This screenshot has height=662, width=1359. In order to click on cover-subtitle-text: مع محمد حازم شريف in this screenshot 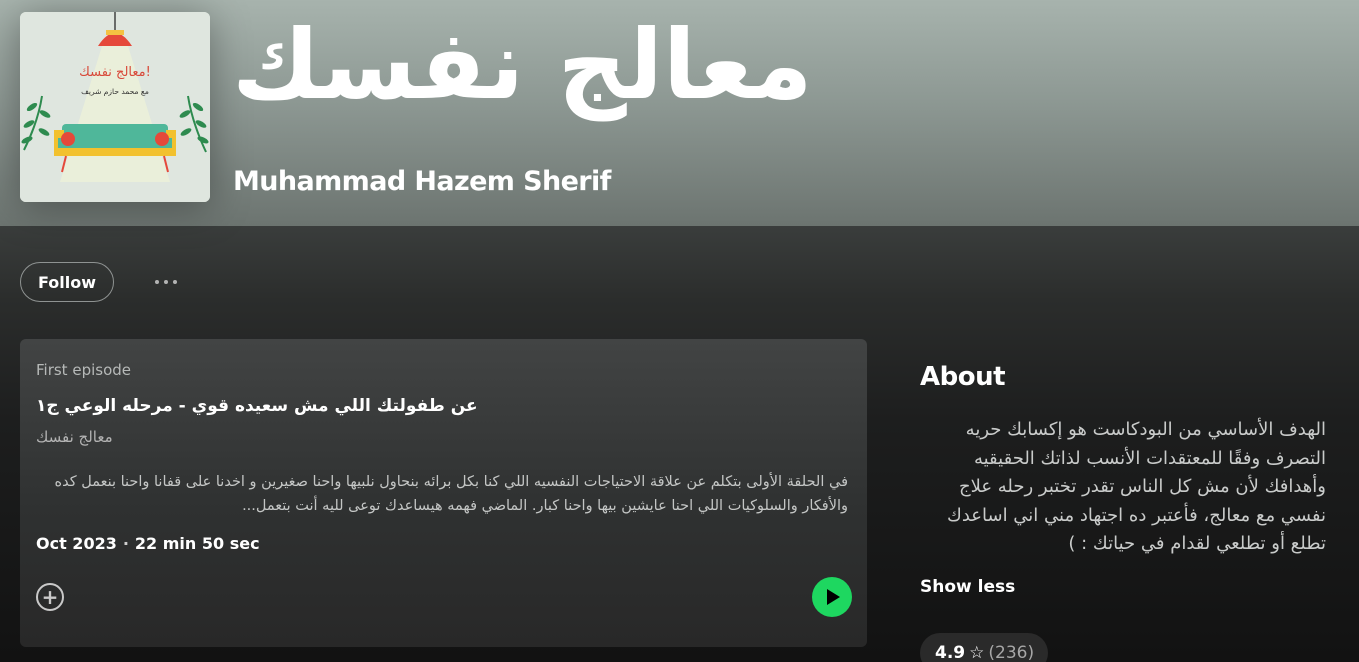, I will do `click(115, 91)`.